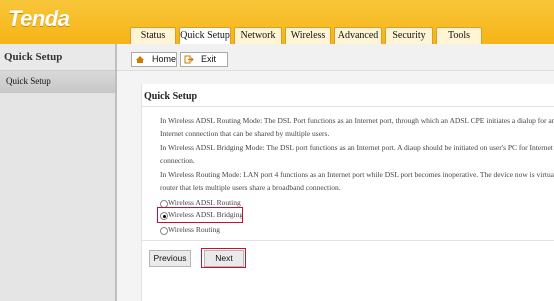 The height and width of the screenshot is (301, 554). I want to click on tab-security: Security, so click(409, 35).